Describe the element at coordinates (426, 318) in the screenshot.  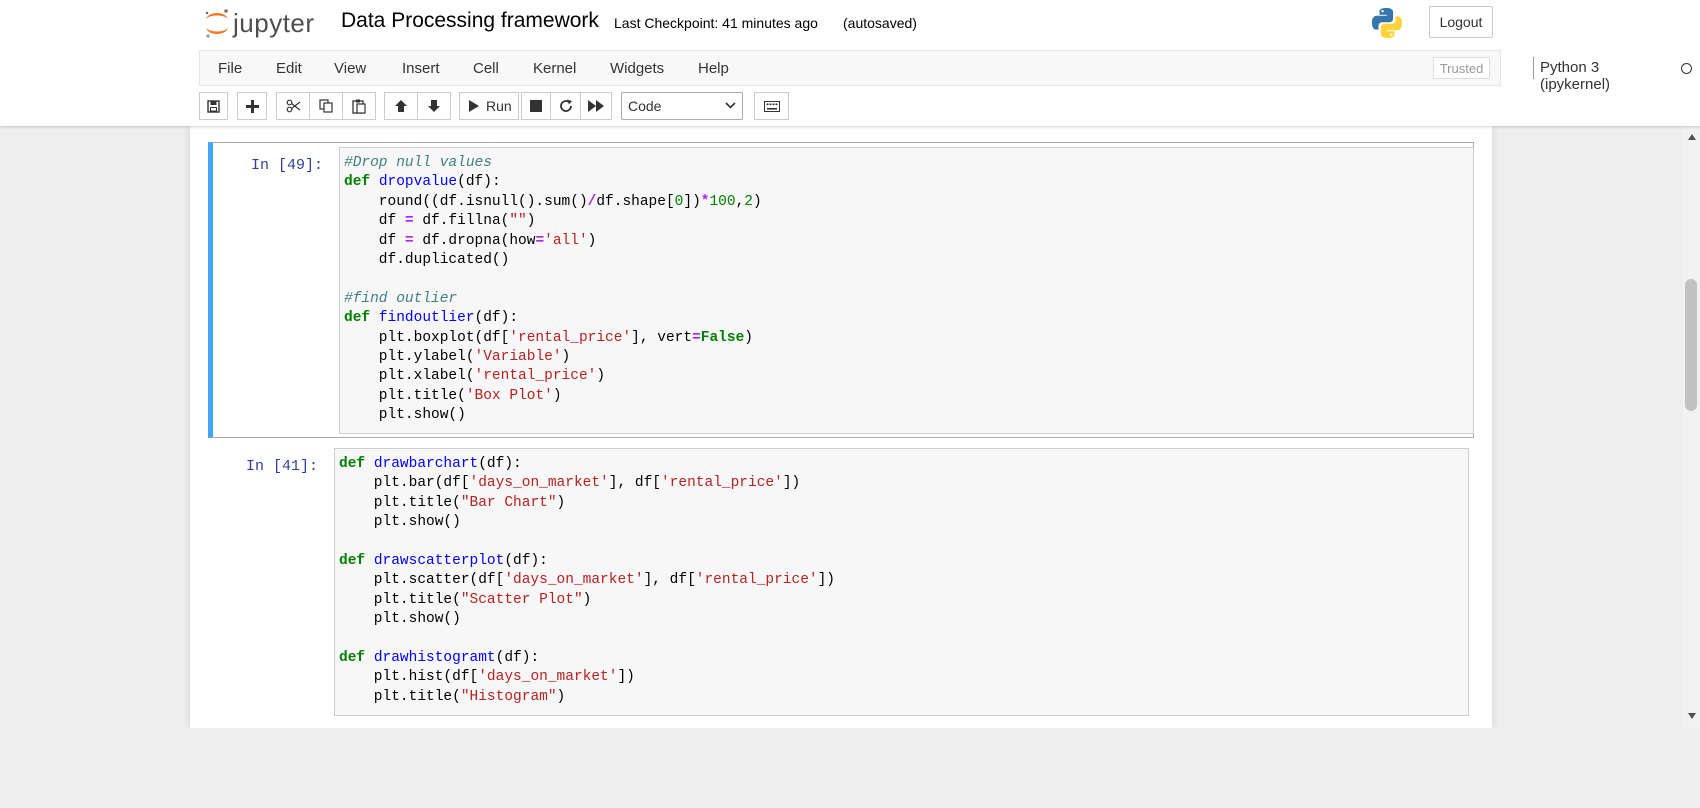
I see `code-token: findoutlier` at that location.